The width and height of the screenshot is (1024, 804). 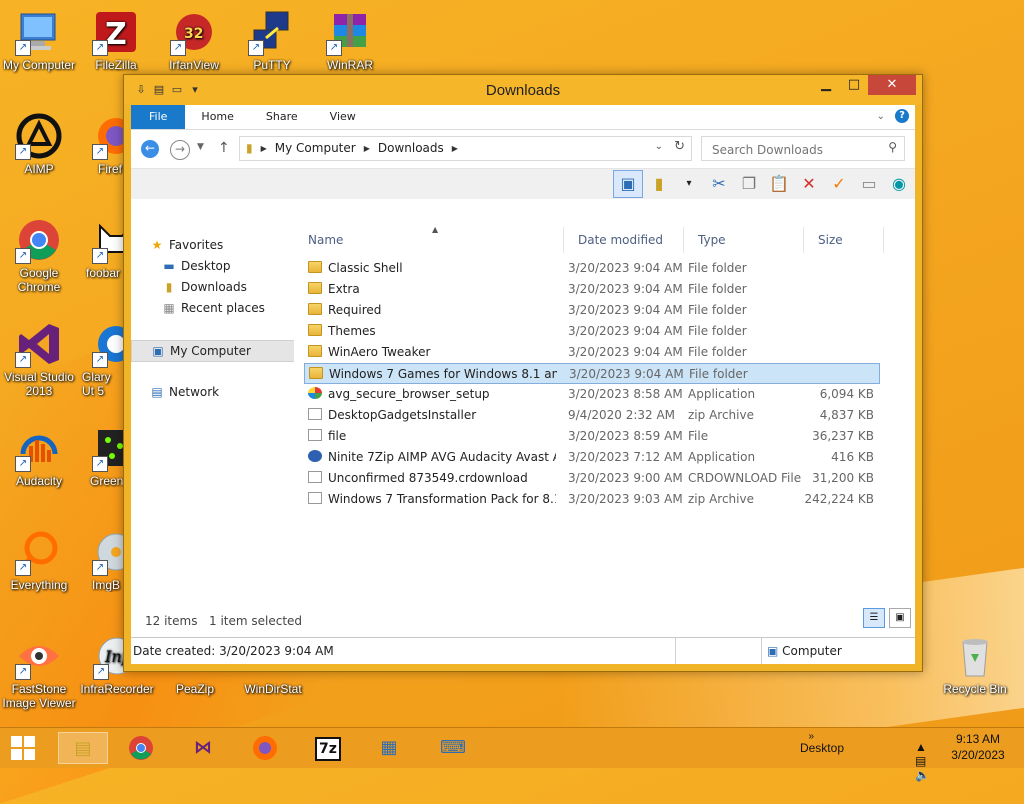 I want to click on column-header-date: Date modified, so click(x=624, y=240).